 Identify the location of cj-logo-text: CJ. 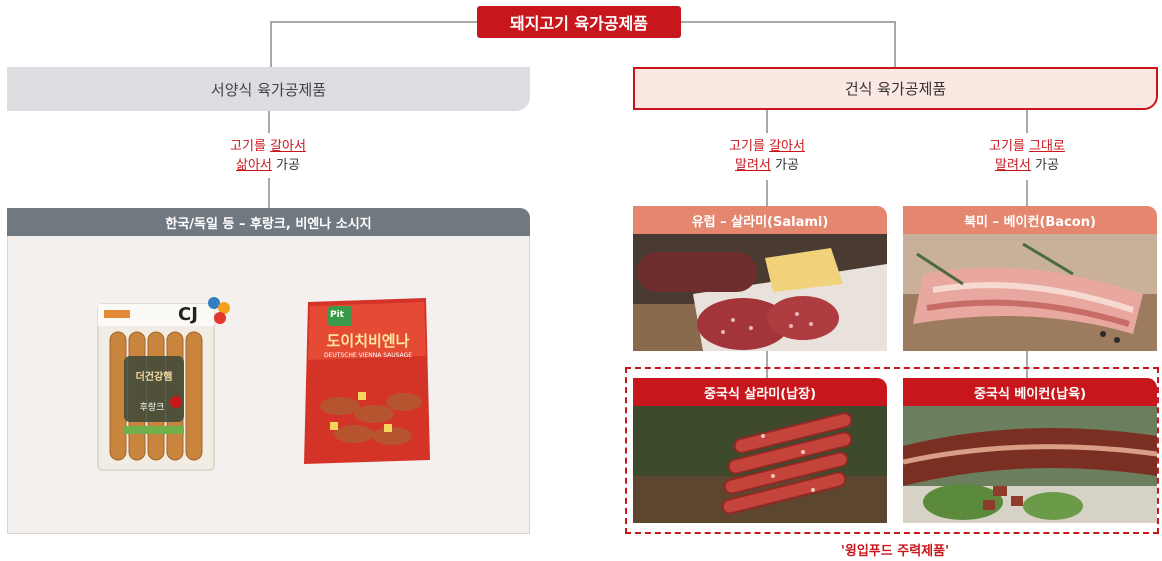
(188, 314).